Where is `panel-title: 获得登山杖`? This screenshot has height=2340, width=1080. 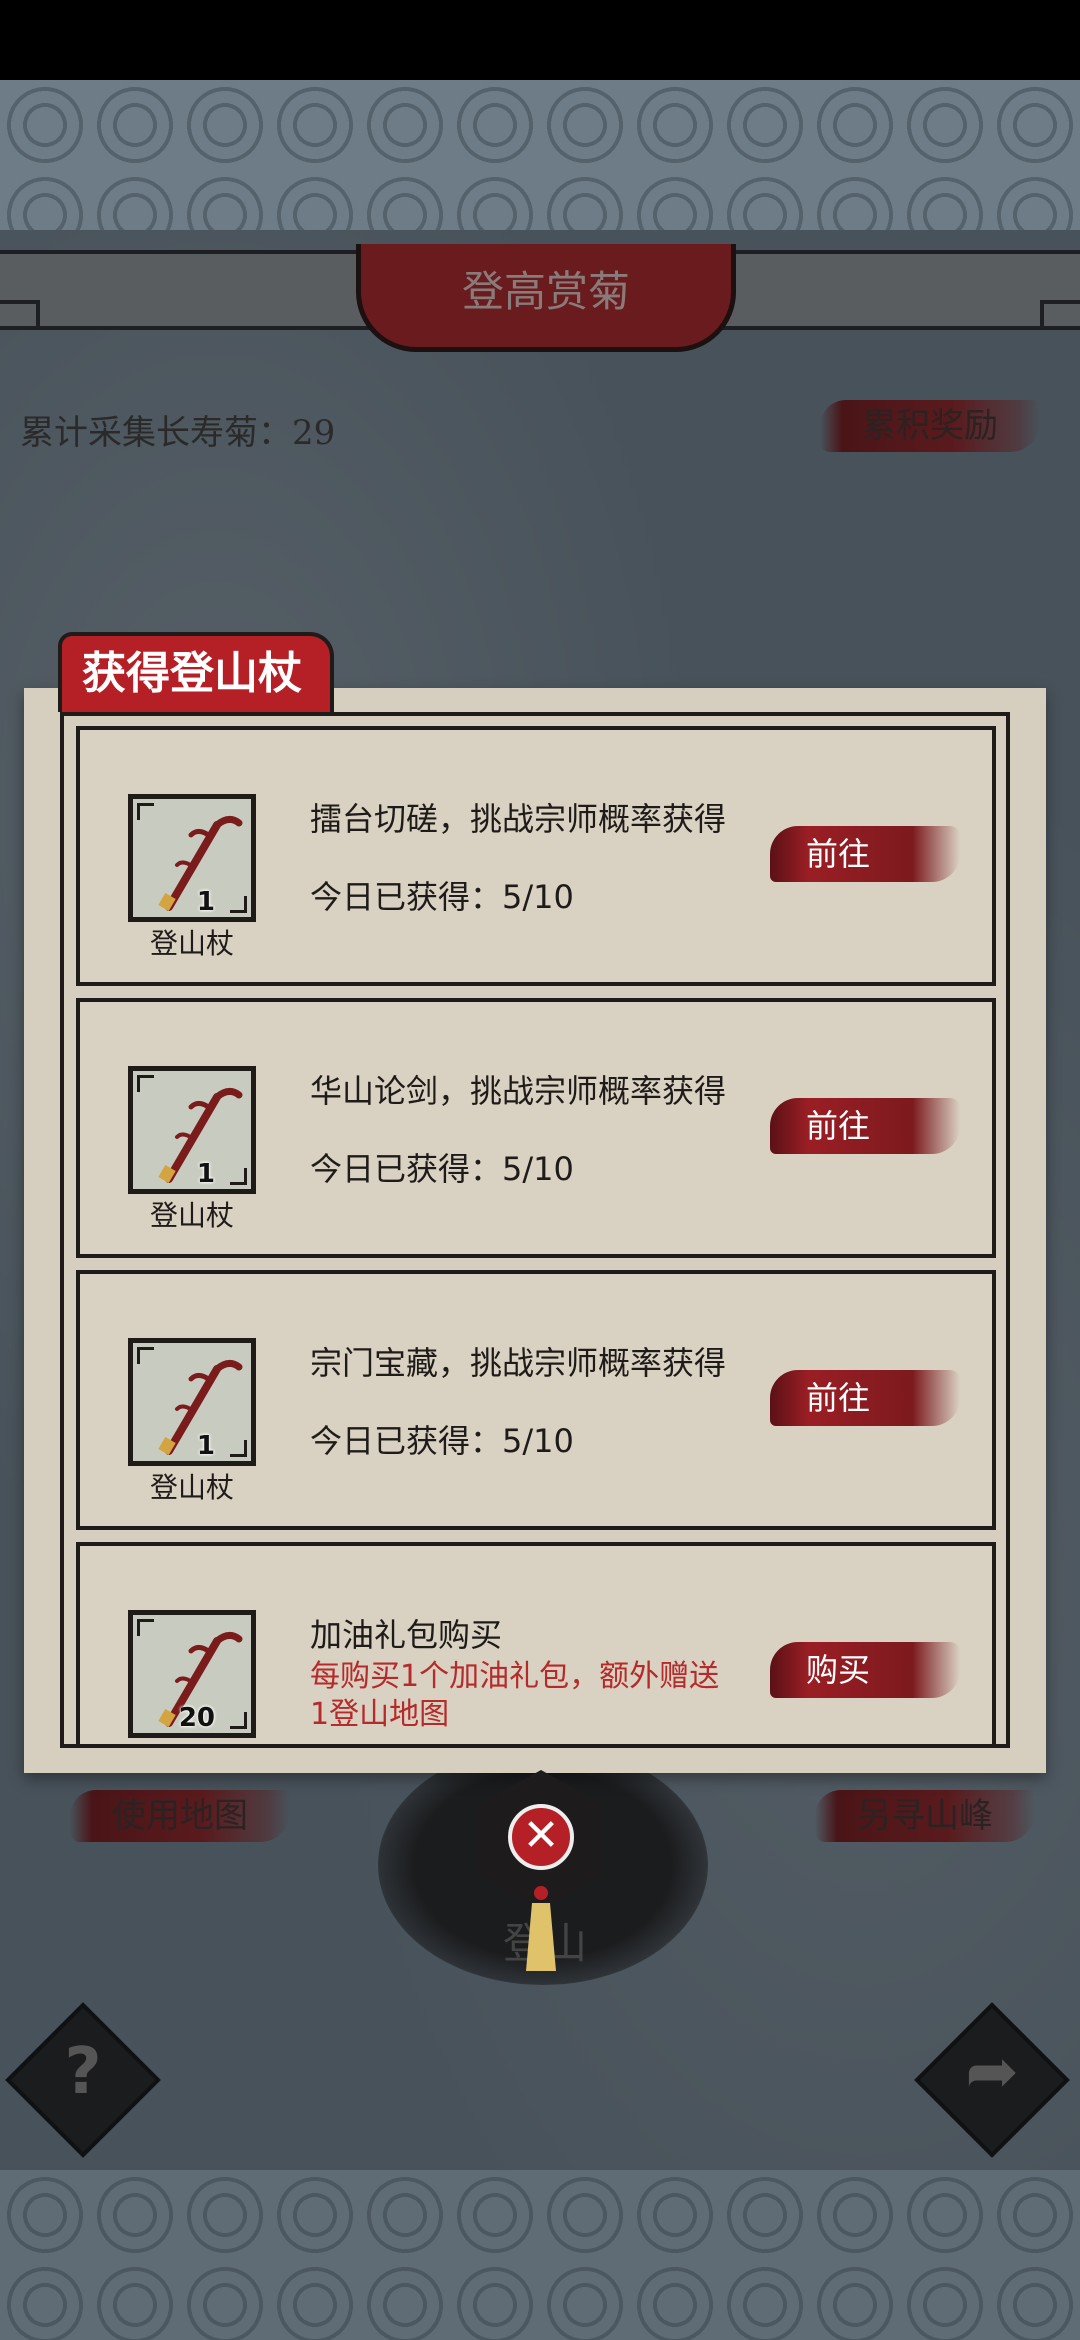 panel-title: 获得登山杖 is located at coordinates (196, 672).